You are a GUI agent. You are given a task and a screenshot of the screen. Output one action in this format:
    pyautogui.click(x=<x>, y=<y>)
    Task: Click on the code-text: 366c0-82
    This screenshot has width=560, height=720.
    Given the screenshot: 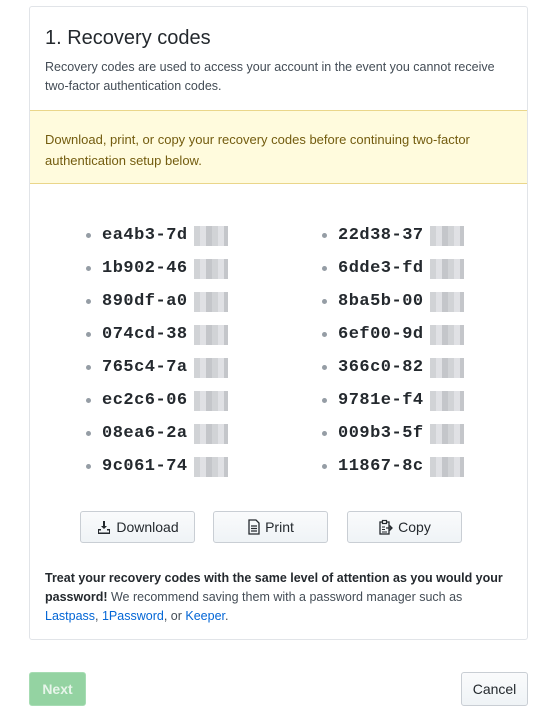 What is the action you would take?
    pyautogui.click(x=381, y=367)
    